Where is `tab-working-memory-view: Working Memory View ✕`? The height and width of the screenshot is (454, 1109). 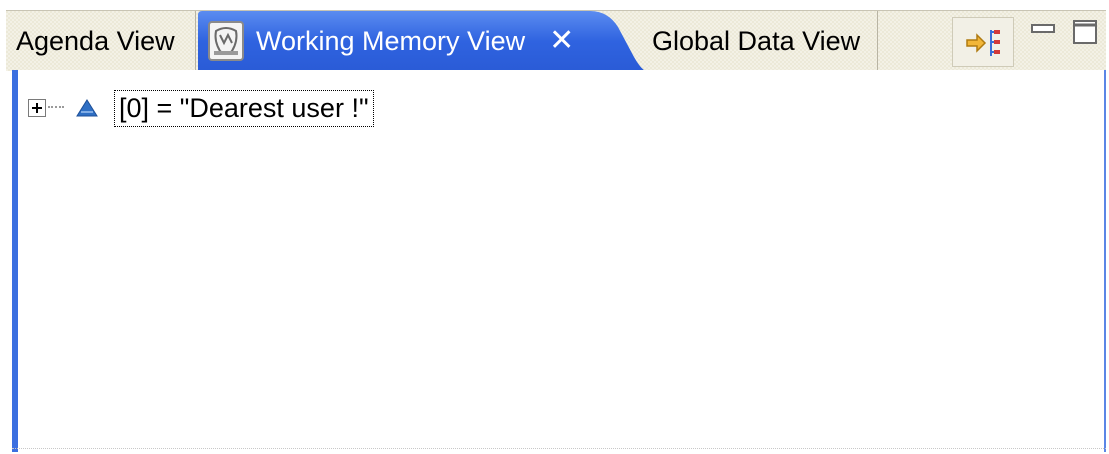 tab-working-memory-view: Working Memory View ✕ is located at coordinates (423, 41).